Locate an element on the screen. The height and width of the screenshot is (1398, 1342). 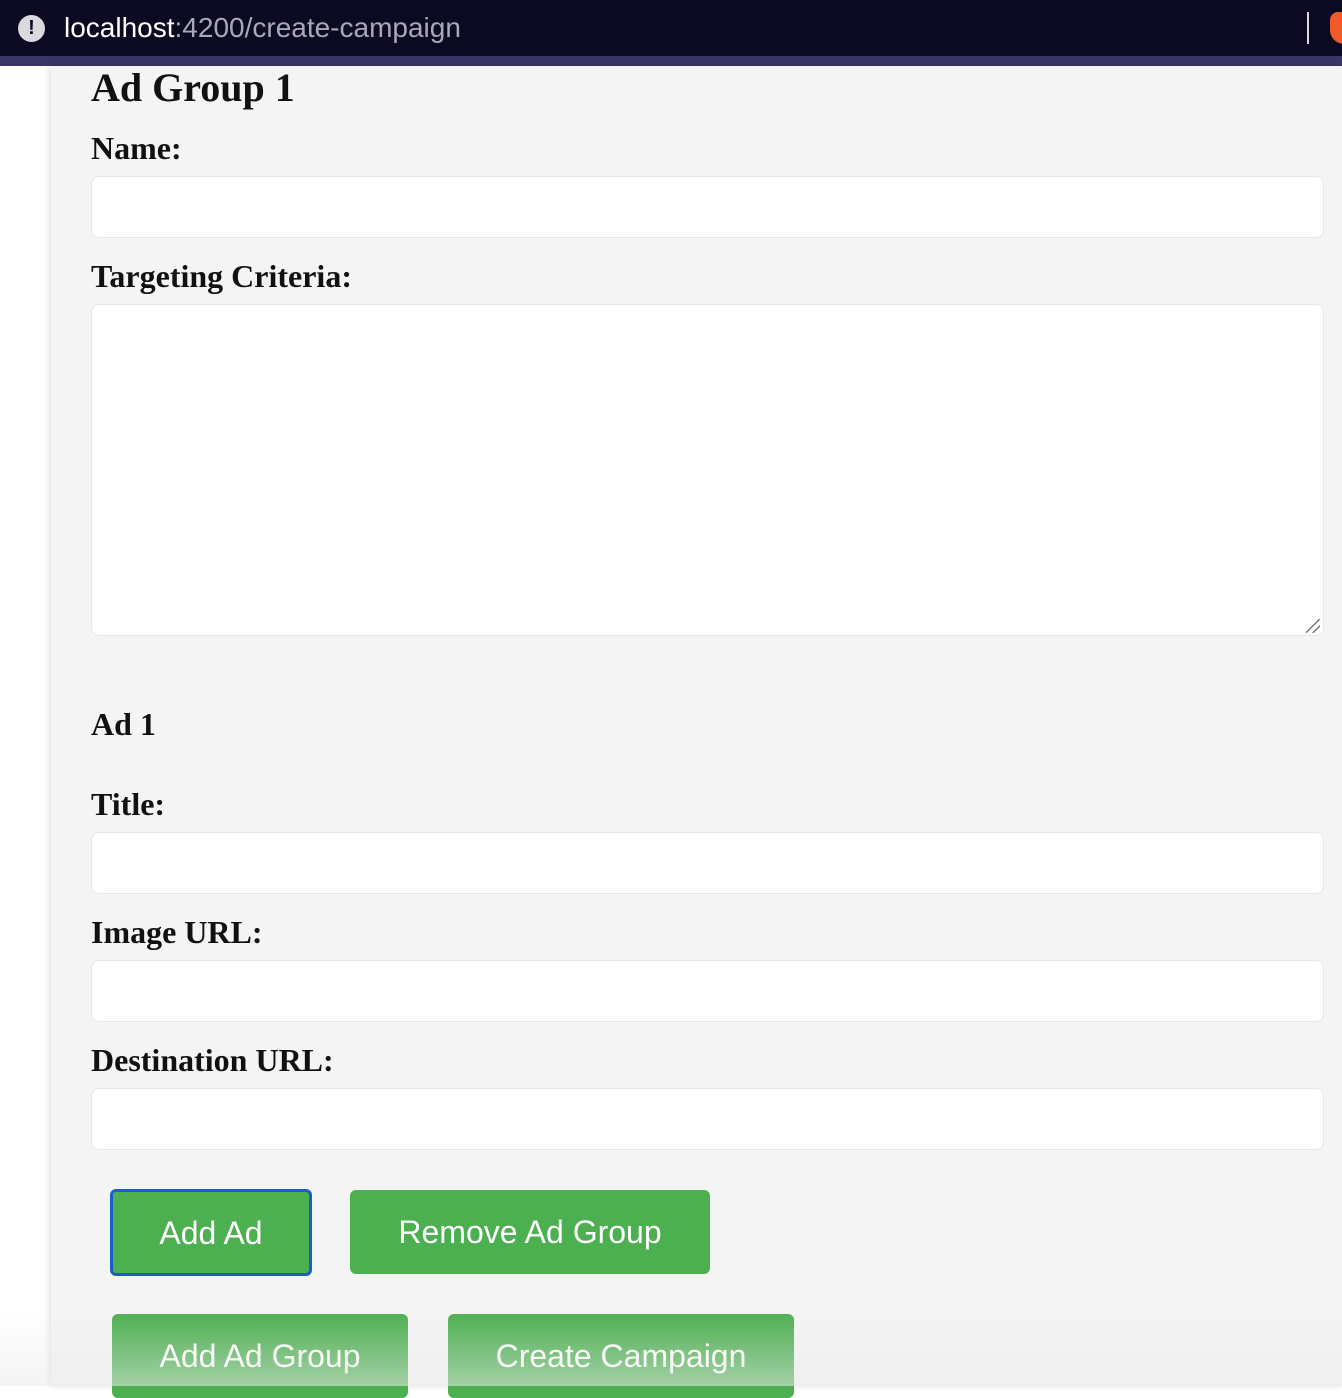
image-url-input is located at coordinates (707, 991).